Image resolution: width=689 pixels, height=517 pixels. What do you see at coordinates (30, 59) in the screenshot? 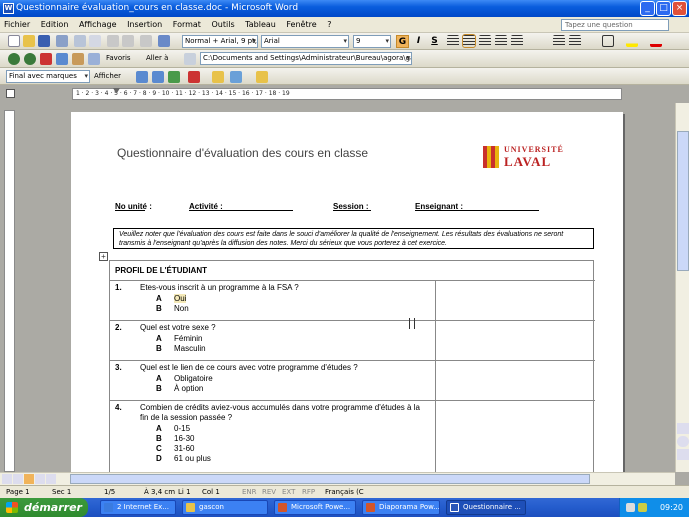
I see `forward-icon` at bounding box center [30, 59].